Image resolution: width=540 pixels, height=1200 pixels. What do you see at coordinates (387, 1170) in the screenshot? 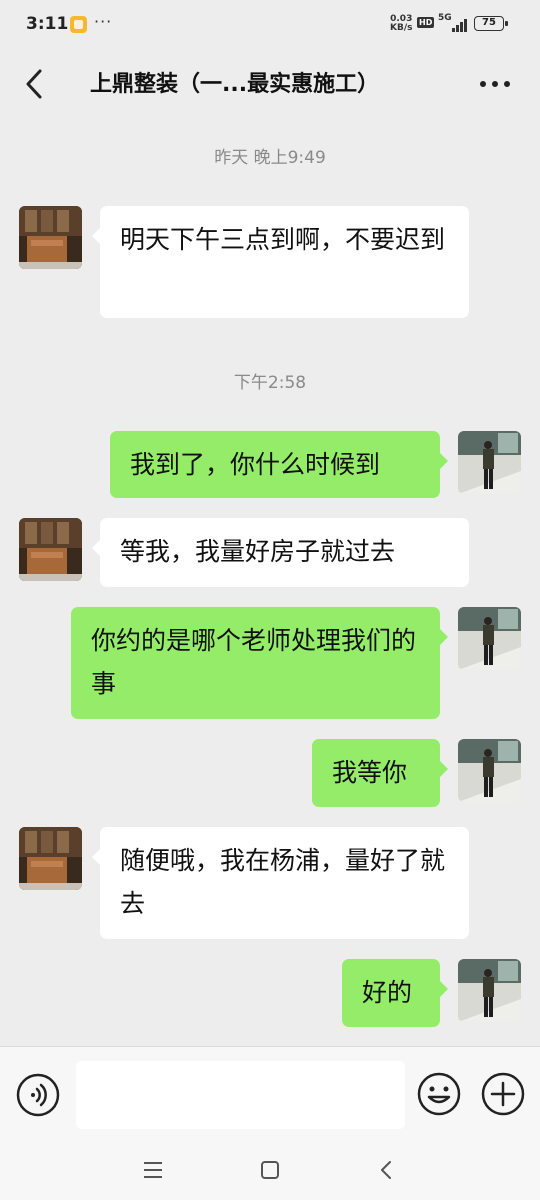
I see `back-icon` at bounding box center [387, 1170].